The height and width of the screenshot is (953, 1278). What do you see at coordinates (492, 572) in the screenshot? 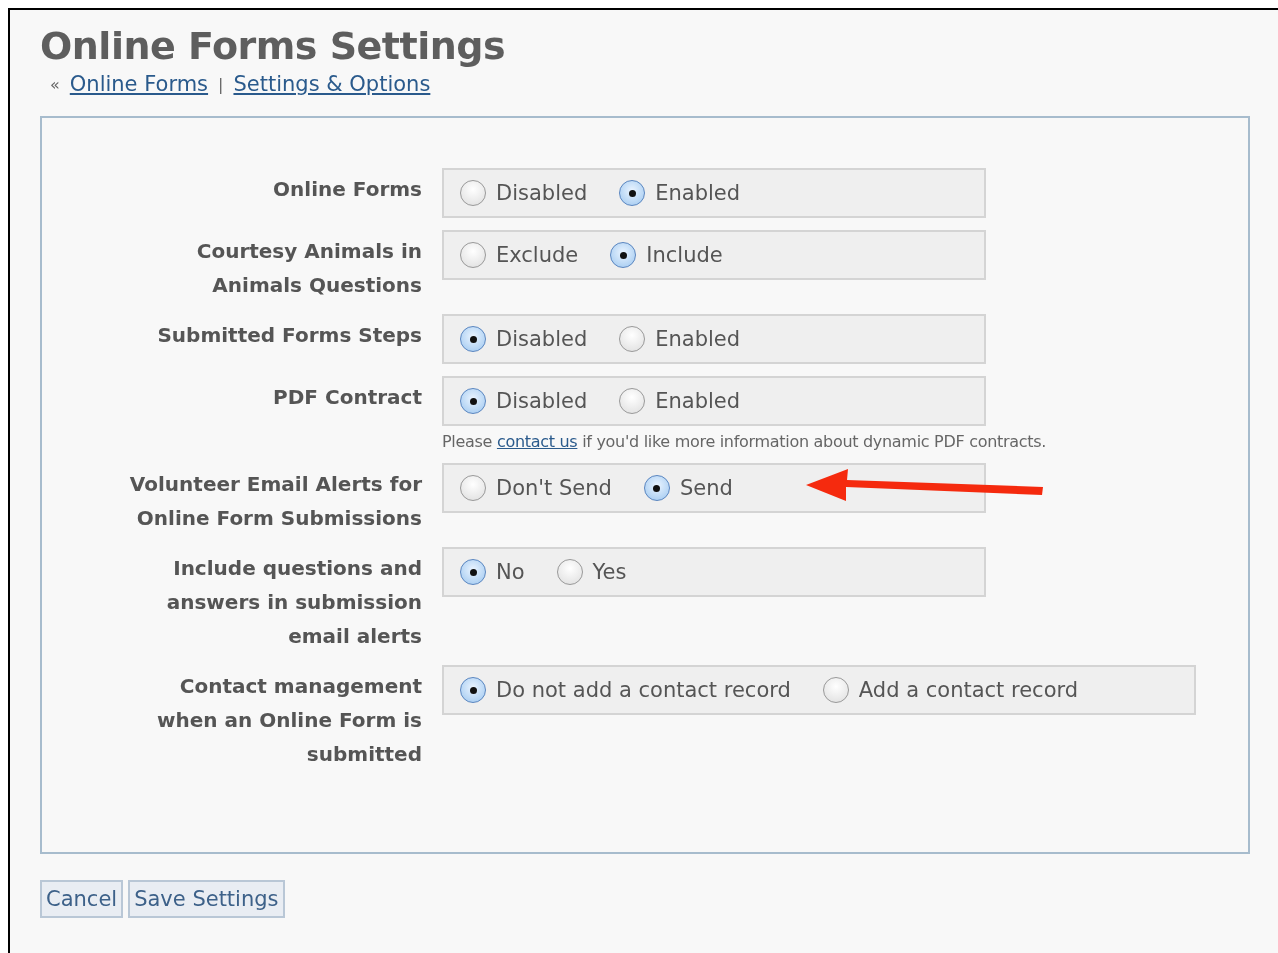
I see `radio-option: No` at bounding box center [492, 572].